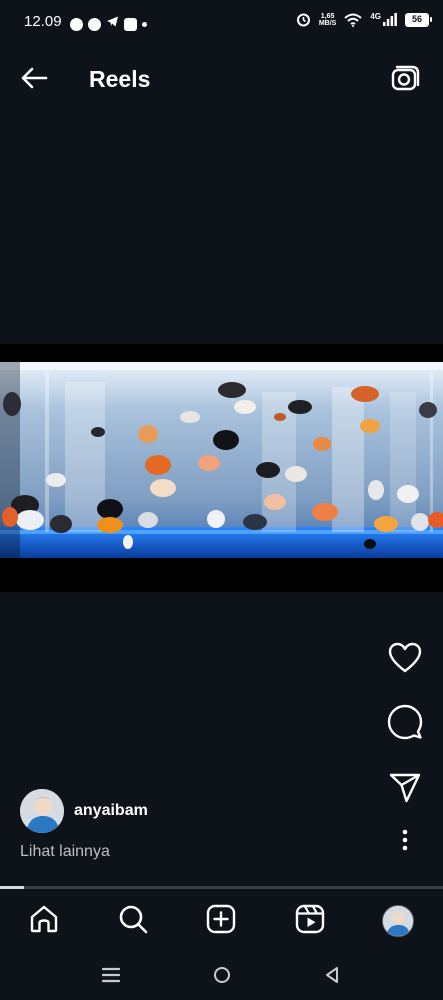 This screenshot has width=443, height=1000. I want to click on more-notifications-dot-icon, so click(144, 24).